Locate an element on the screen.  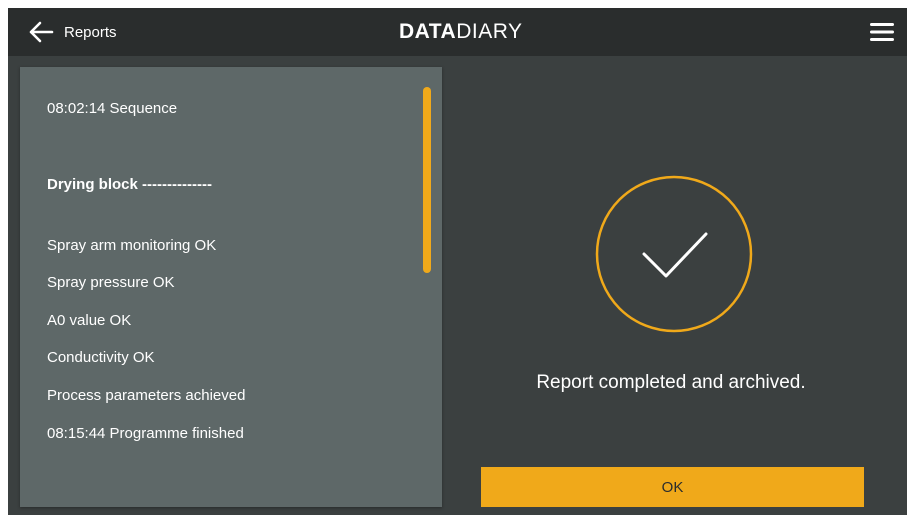
checkmark-circle-icon is located at coordinates (674, 254).